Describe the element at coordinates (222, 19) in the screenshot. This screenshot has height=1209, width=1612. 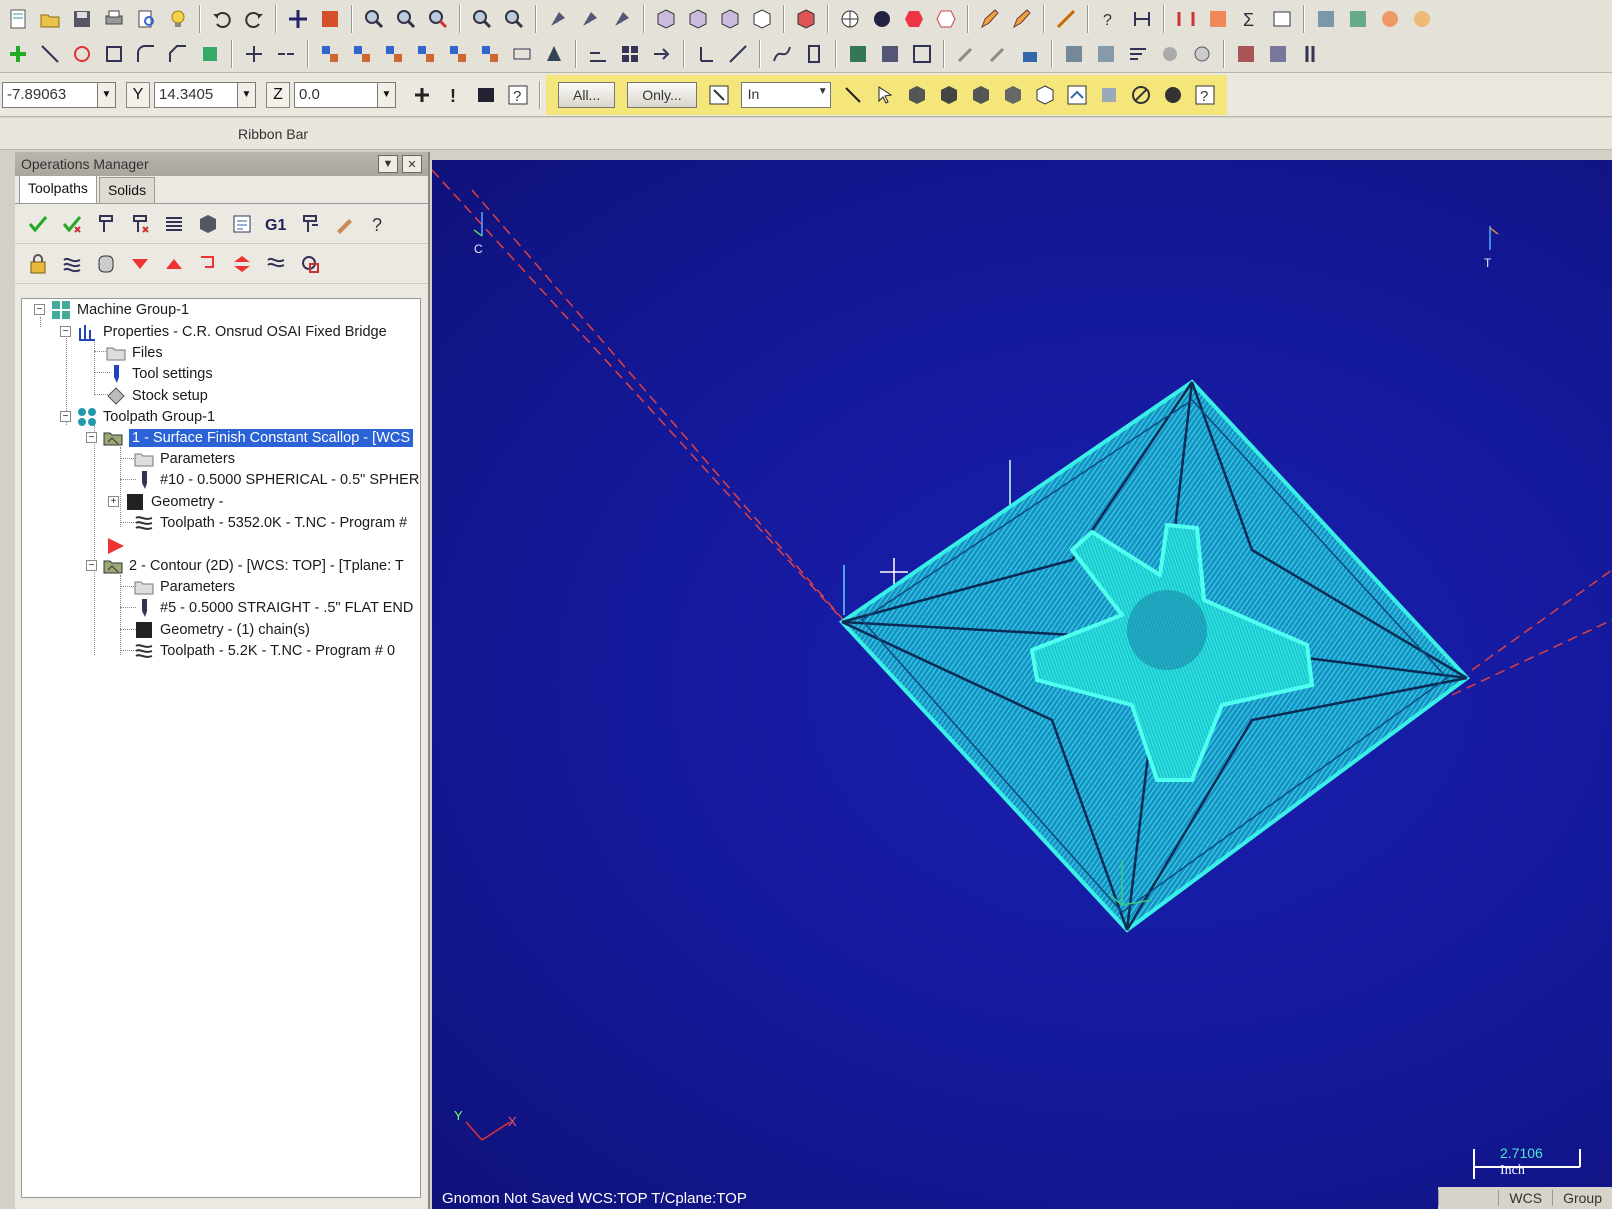
I see `undo-icon` at that location.